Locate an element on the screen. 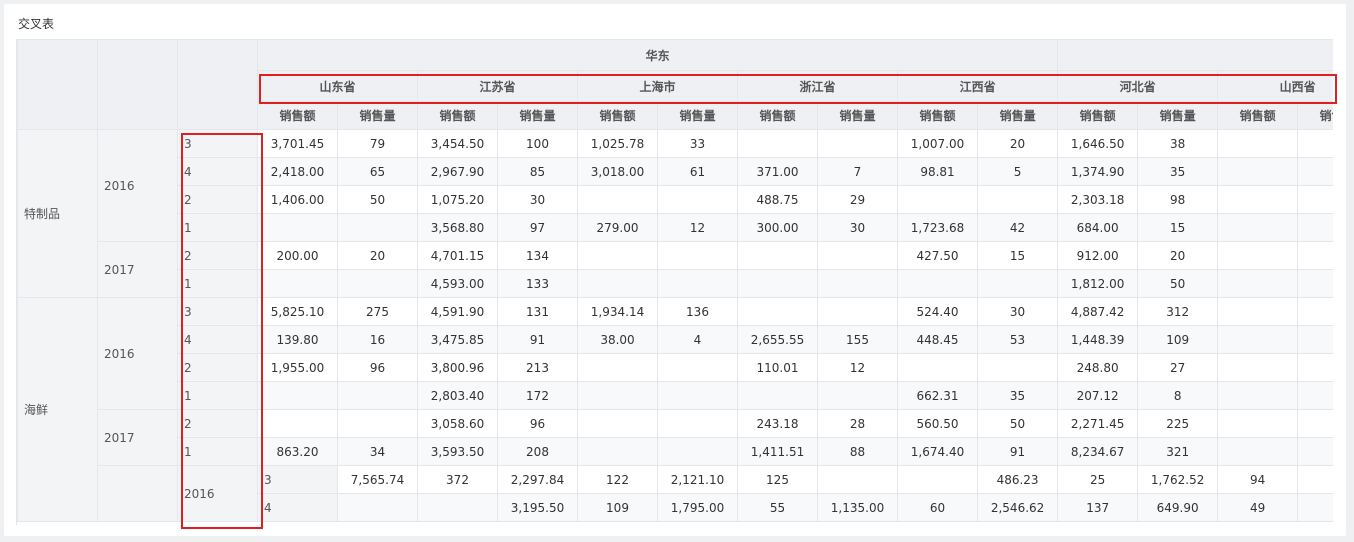 Image resolution: width=1354 pixels, height=542 pixels. cell-sales-qty: 50 is located at coordinates (1178, 283).